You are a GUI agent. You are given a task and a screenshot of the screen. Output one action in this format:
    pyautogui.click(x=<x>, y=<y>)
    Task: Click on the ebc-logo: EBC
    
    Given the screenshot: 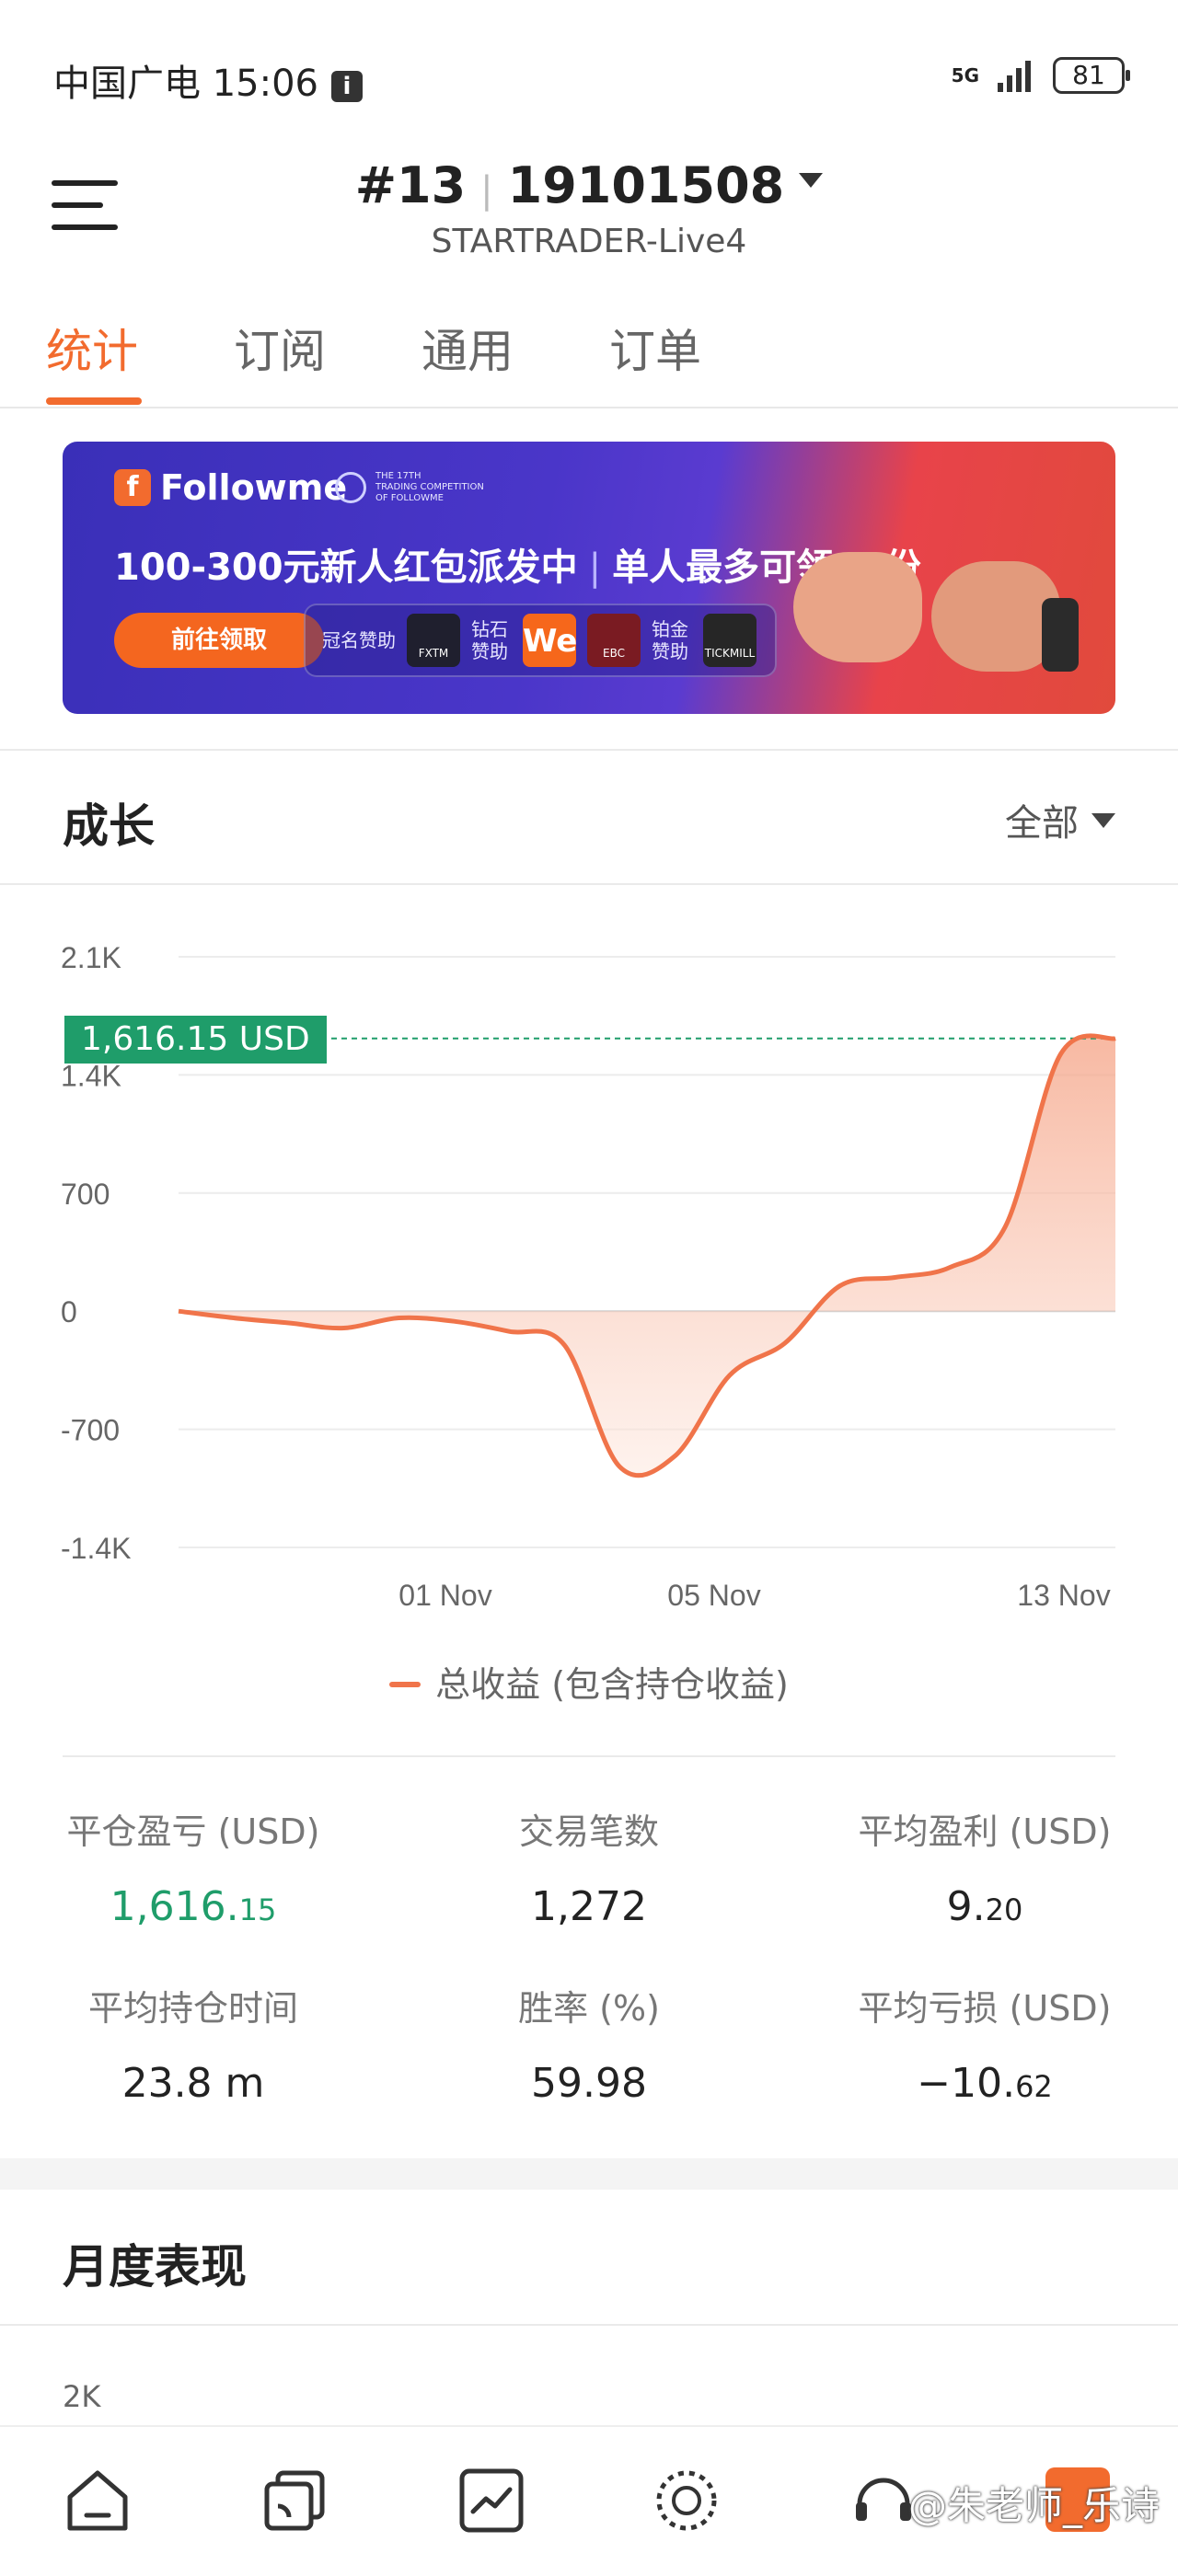 What is the action you would take?
    pyautogui.click(x=614, y=640)
    